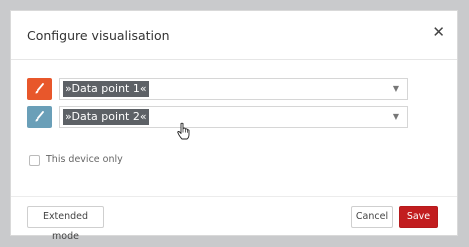  I want to click on cancel-button: Cancel, so click(372, 217).